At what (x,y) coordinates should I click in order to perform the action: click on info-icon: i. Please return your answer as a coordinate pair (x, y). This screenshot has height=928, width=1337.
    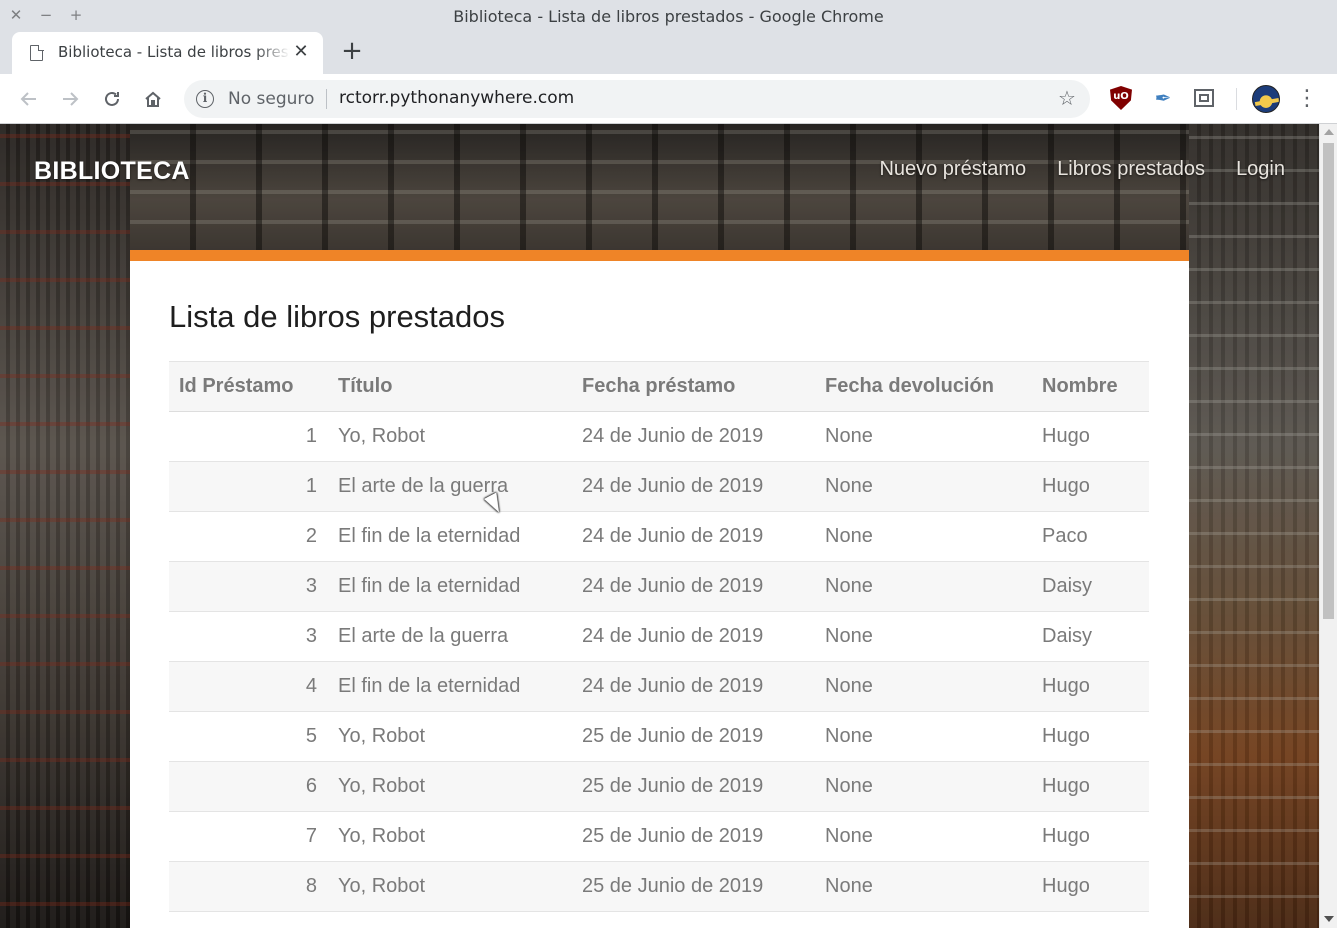
    Looking at the image, I should click on (205, 99).